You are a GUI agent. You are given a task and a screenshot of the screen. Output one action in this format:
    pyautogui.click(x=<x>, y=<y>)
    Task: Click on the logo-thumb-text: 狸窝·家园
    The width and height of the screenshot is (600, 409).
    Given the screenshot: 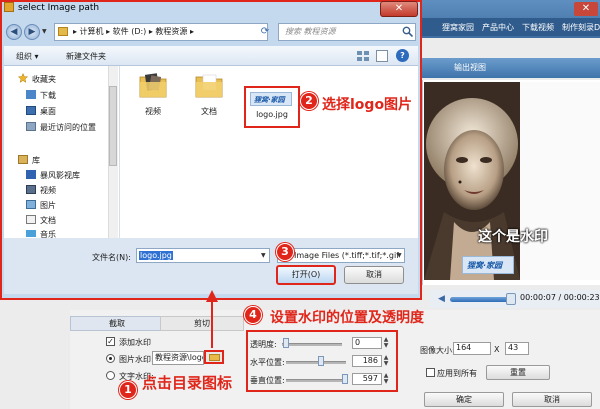 What is the action you would take?
    pyautogui.click(x=269, y=100)
    